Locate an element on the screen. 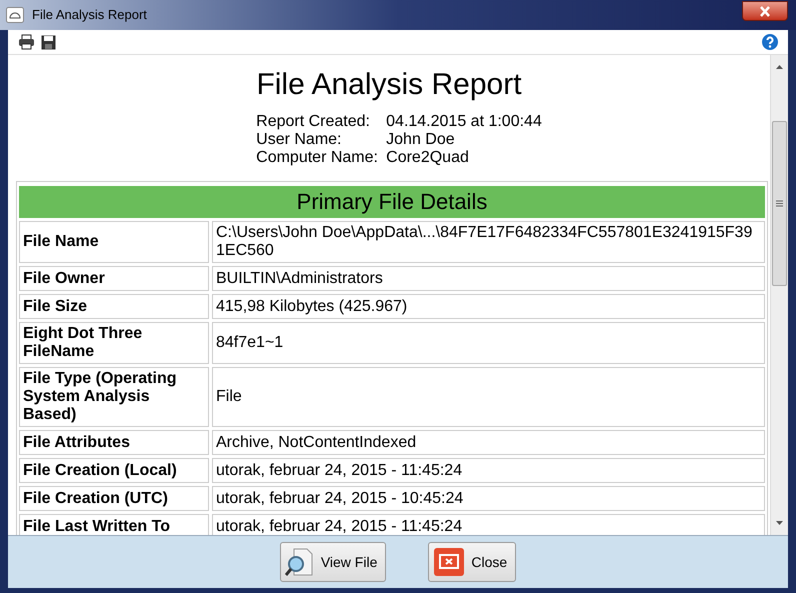 Image resolution: width=796 pixels, height=593 pixels. app-icon is located at coordinates (15, 15).